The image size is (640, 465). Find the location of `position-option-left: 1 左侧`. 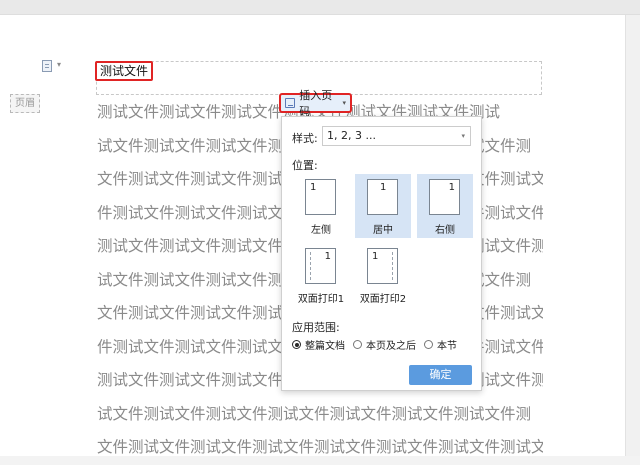

position-option-left: 1 左侧 is located at coordinates (321, 206).